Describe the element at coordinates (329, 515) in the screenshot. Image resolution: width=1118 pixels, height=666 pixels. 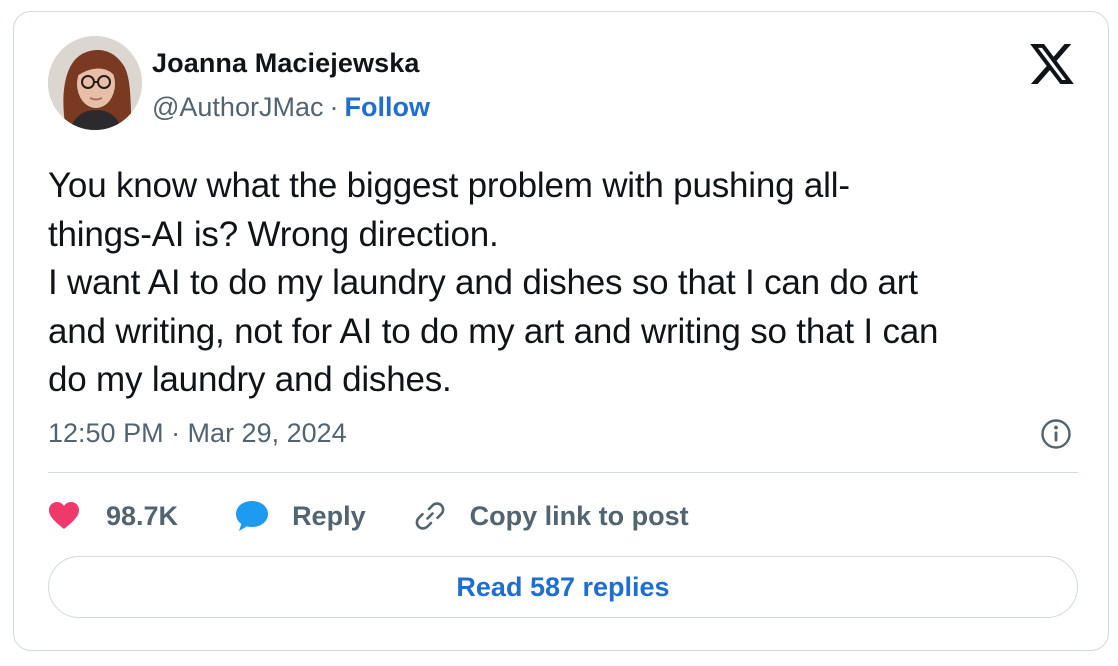
I see `reply-label: Reply` at that location.